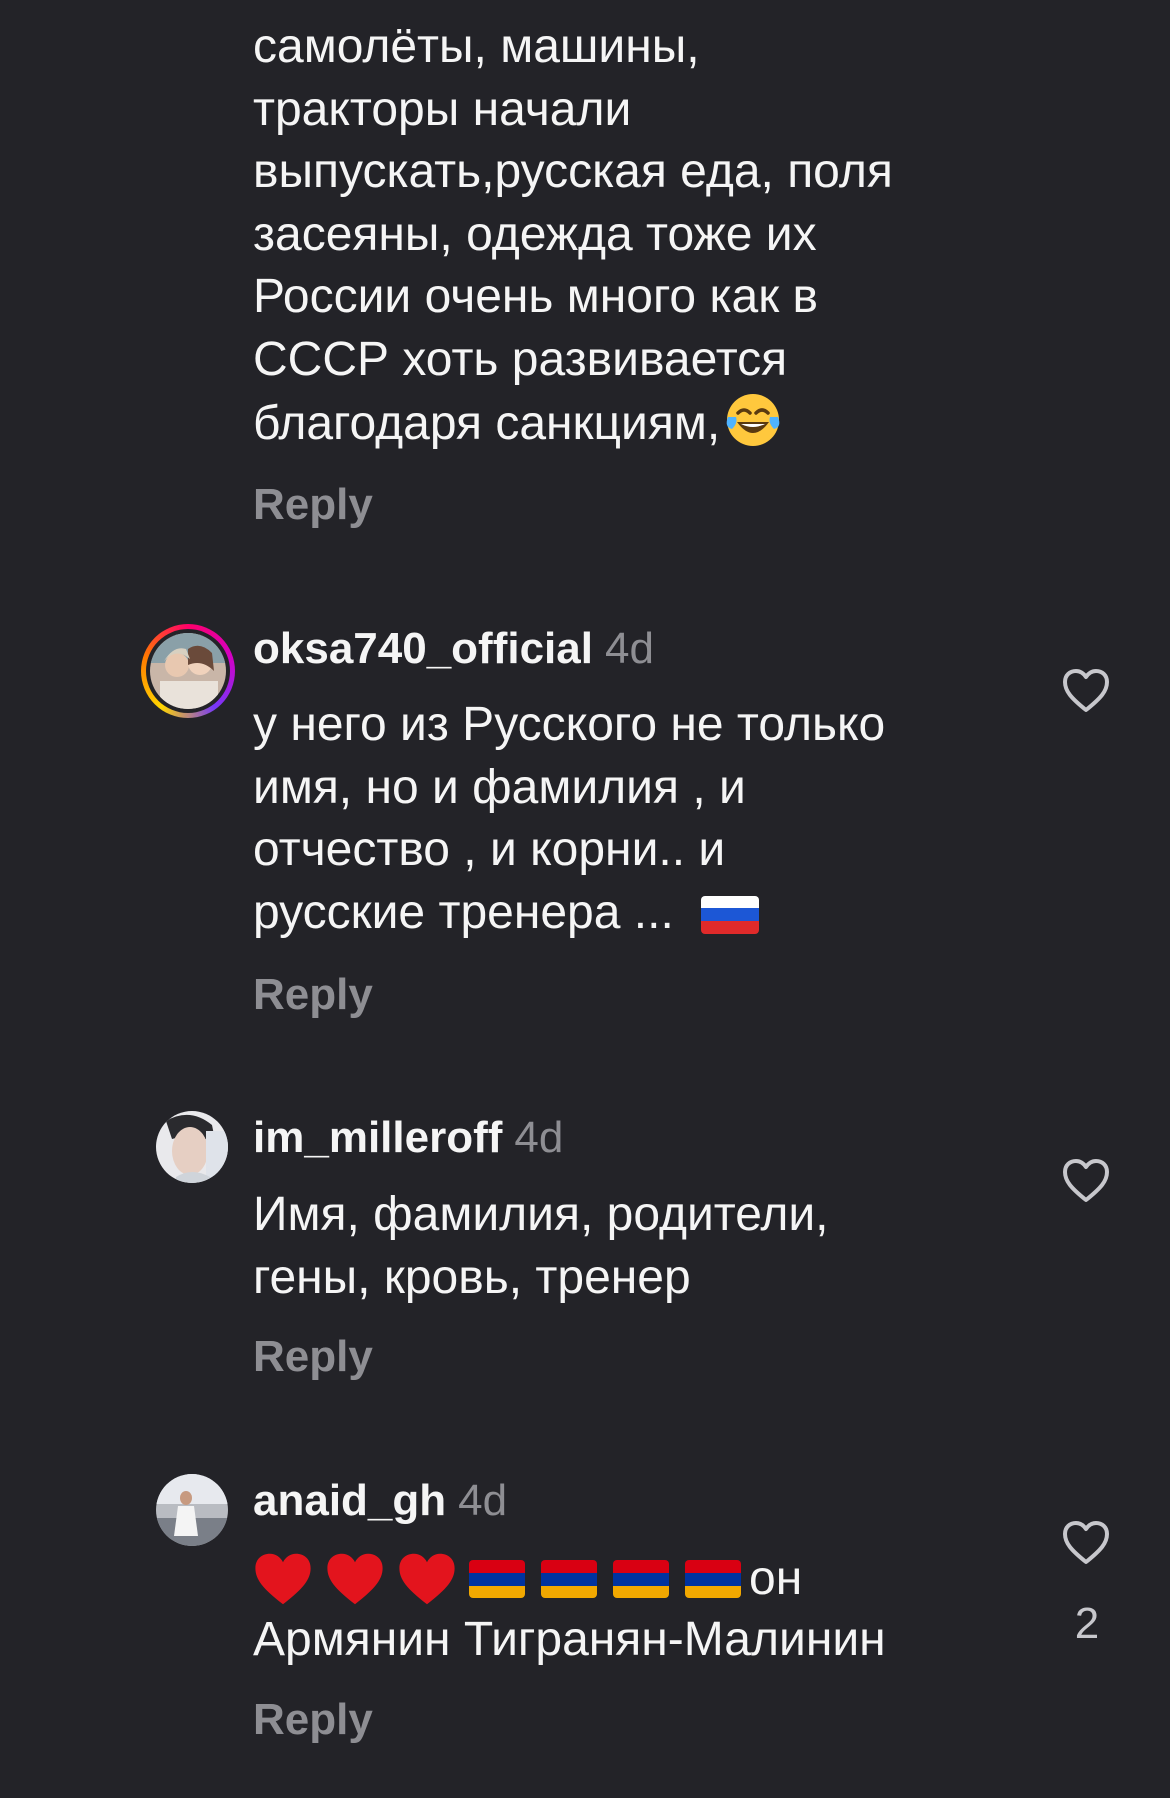 The height and width of the screenshot is (1798, 1170). Describe the element at coordinates (499, 787) in the screenshot. I see `comment-line: имя, но и фамилия , и` at that location.